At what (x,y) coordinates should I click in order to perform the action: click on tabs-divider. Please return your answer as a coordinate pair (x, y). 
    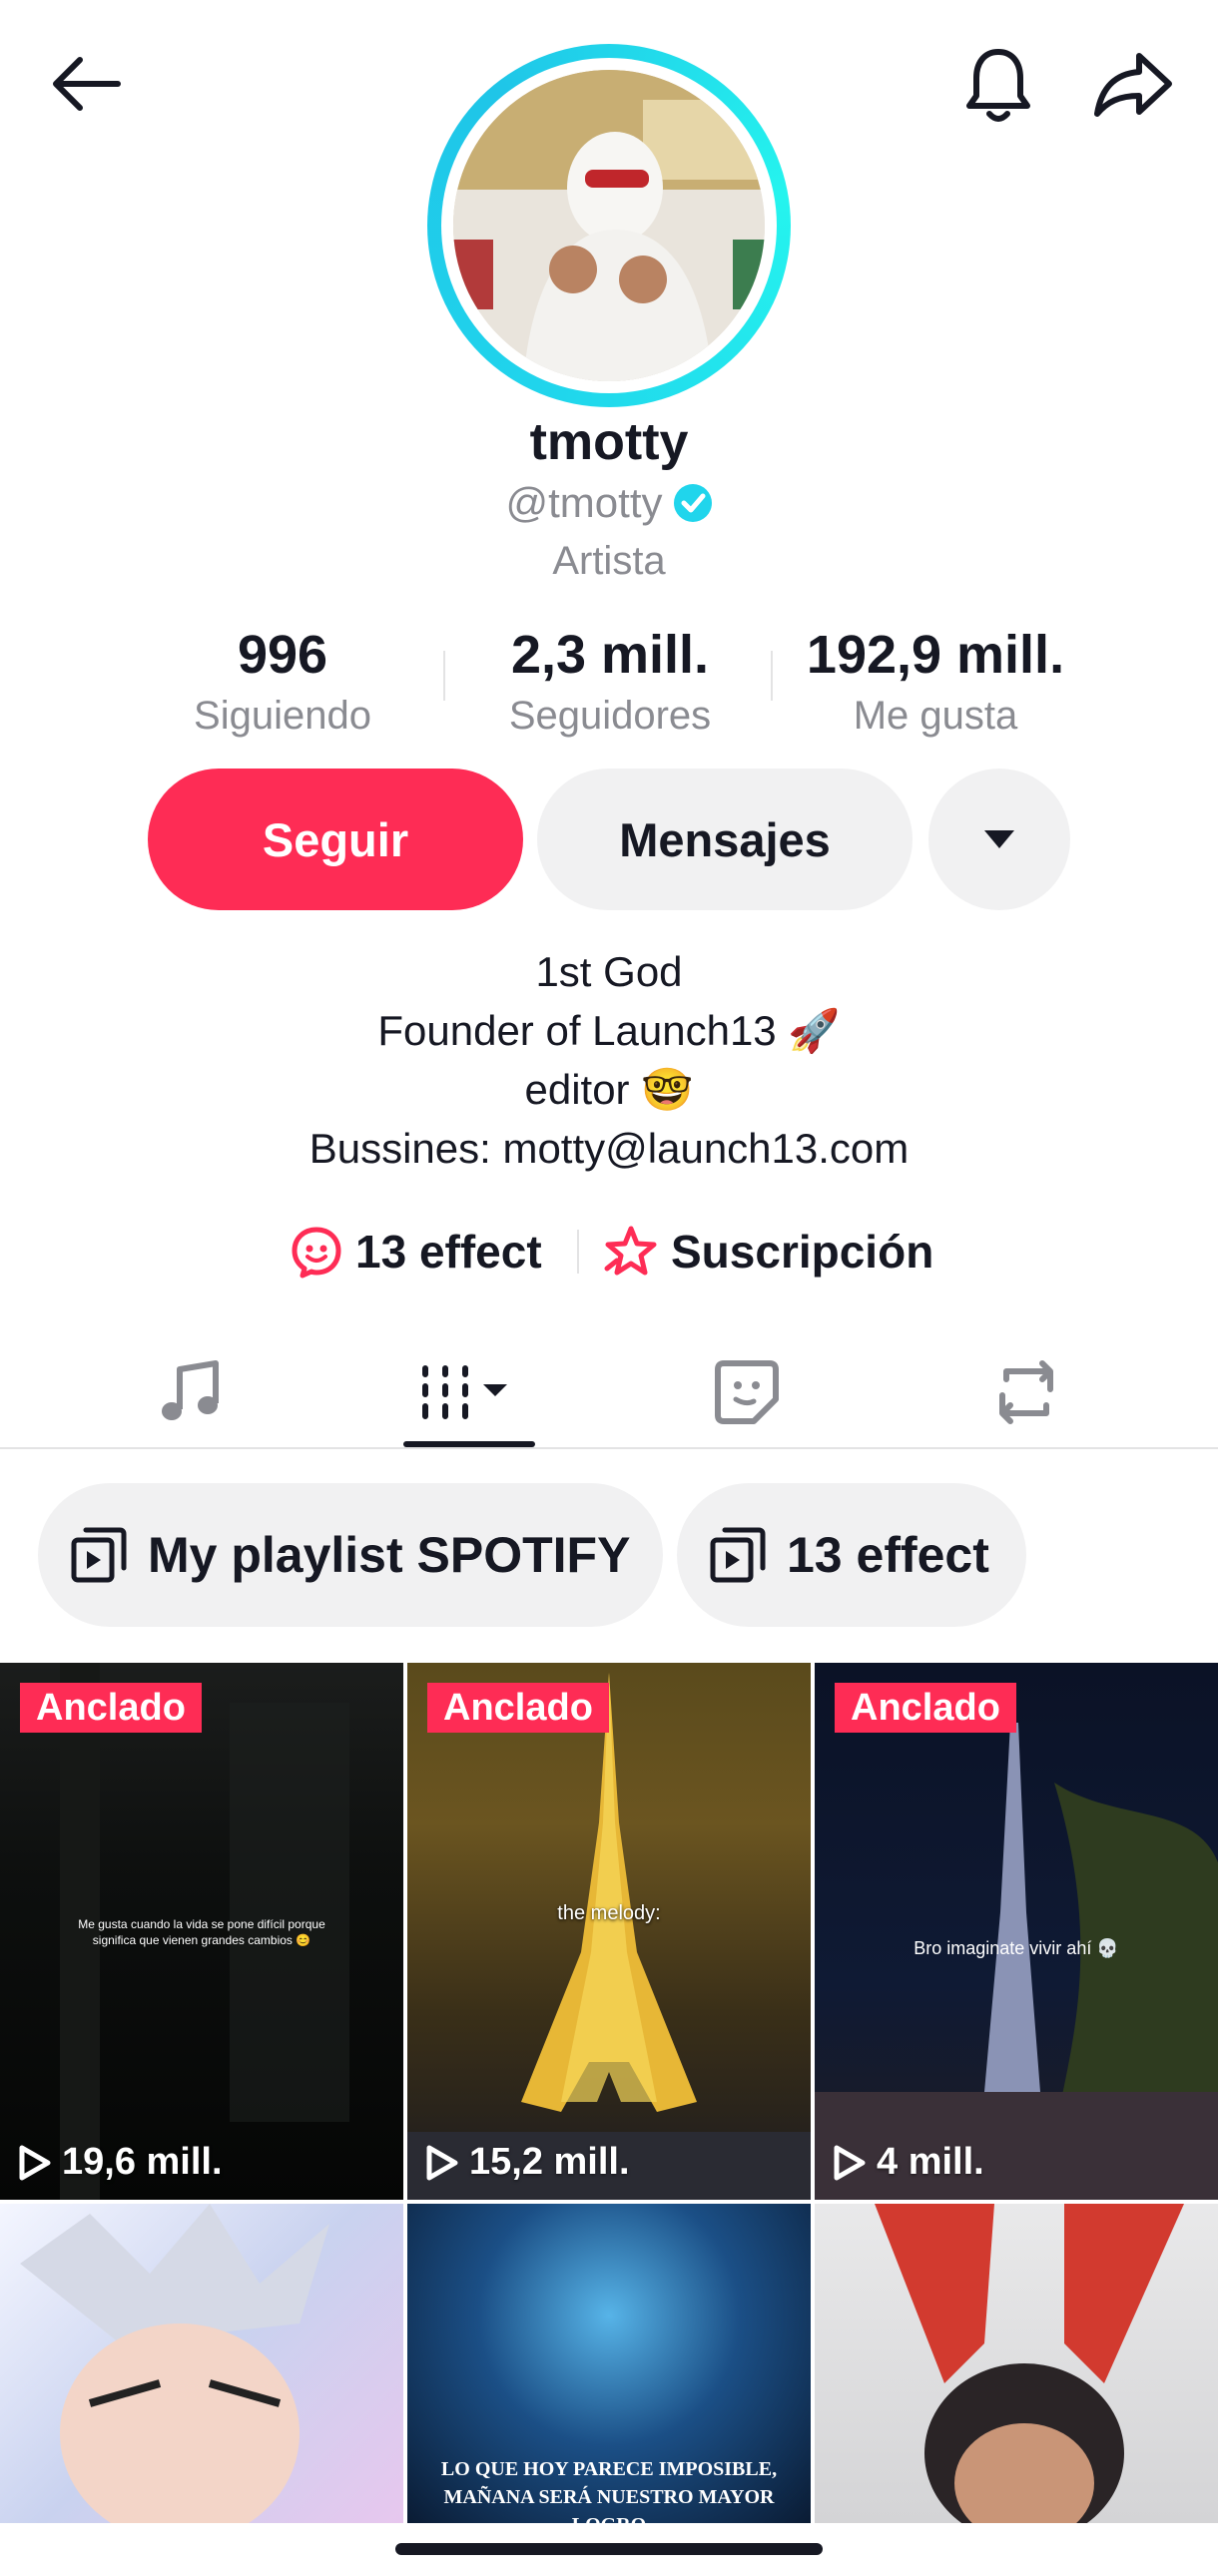
    Looking at the image, I should click on (609, 1448).